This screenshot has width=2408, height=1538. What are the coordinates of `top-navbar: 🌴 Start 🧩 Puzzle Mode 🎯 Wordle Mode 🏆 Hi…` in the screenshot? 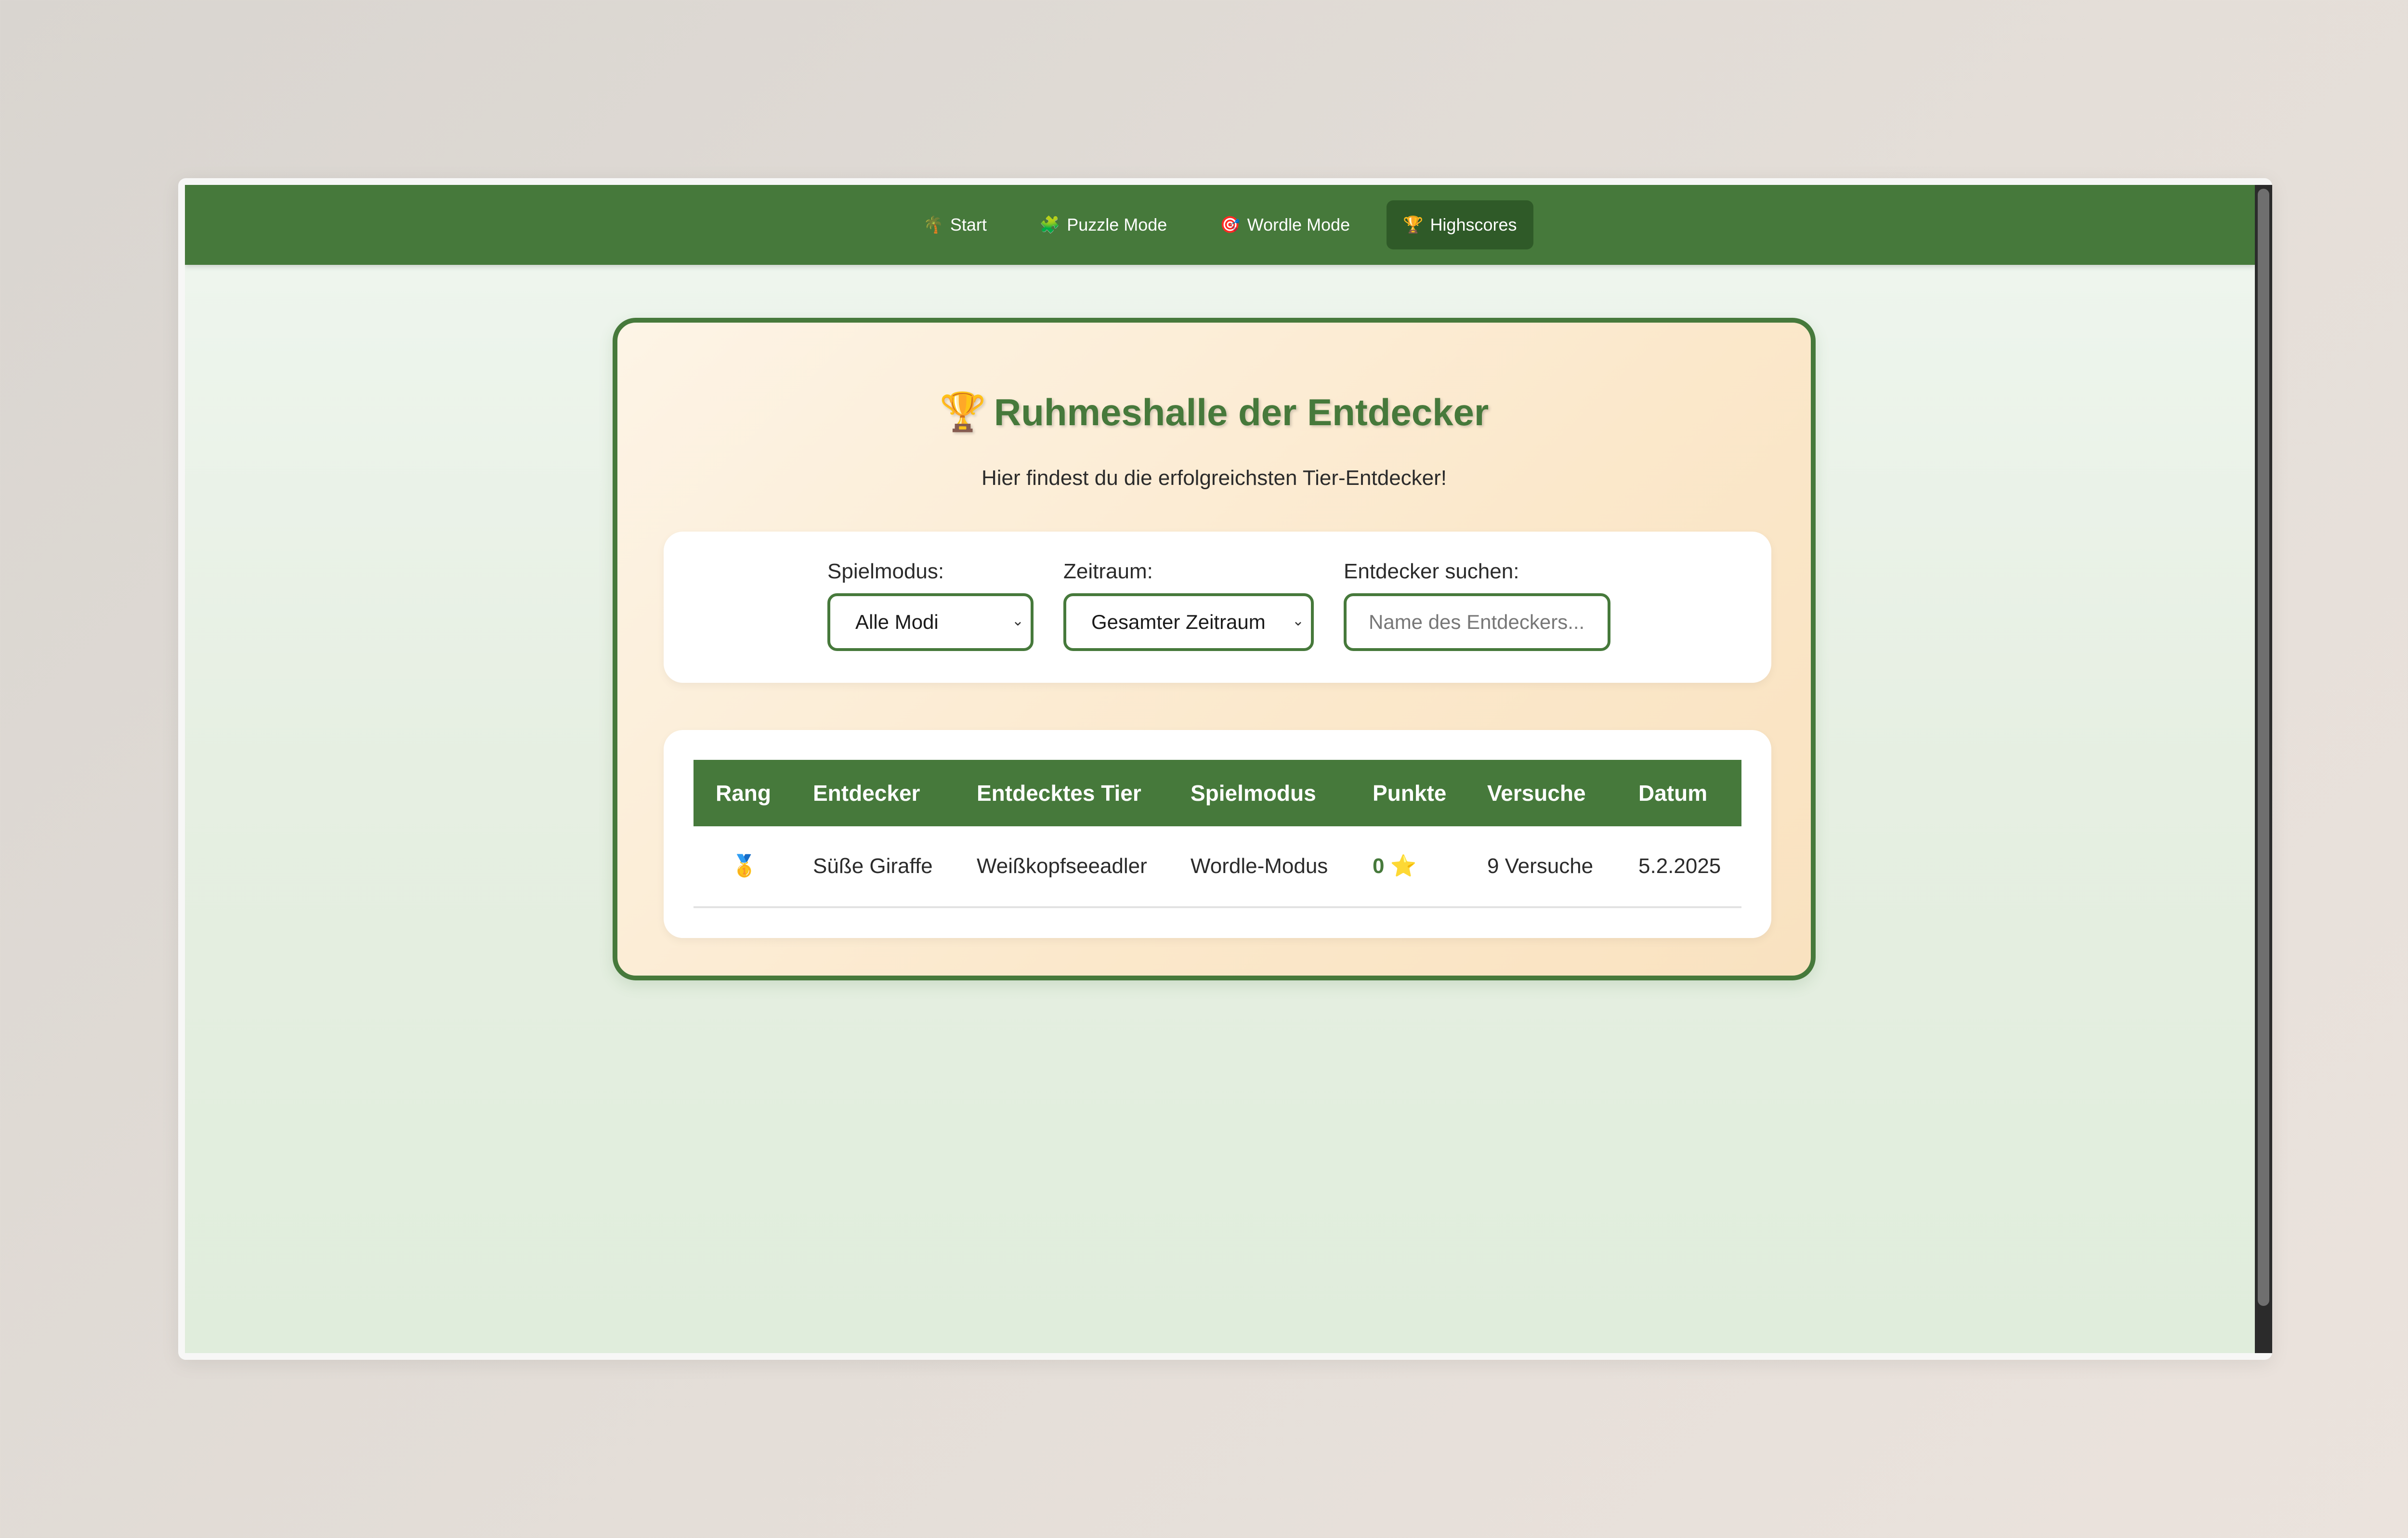 It's located at (1220, 225).